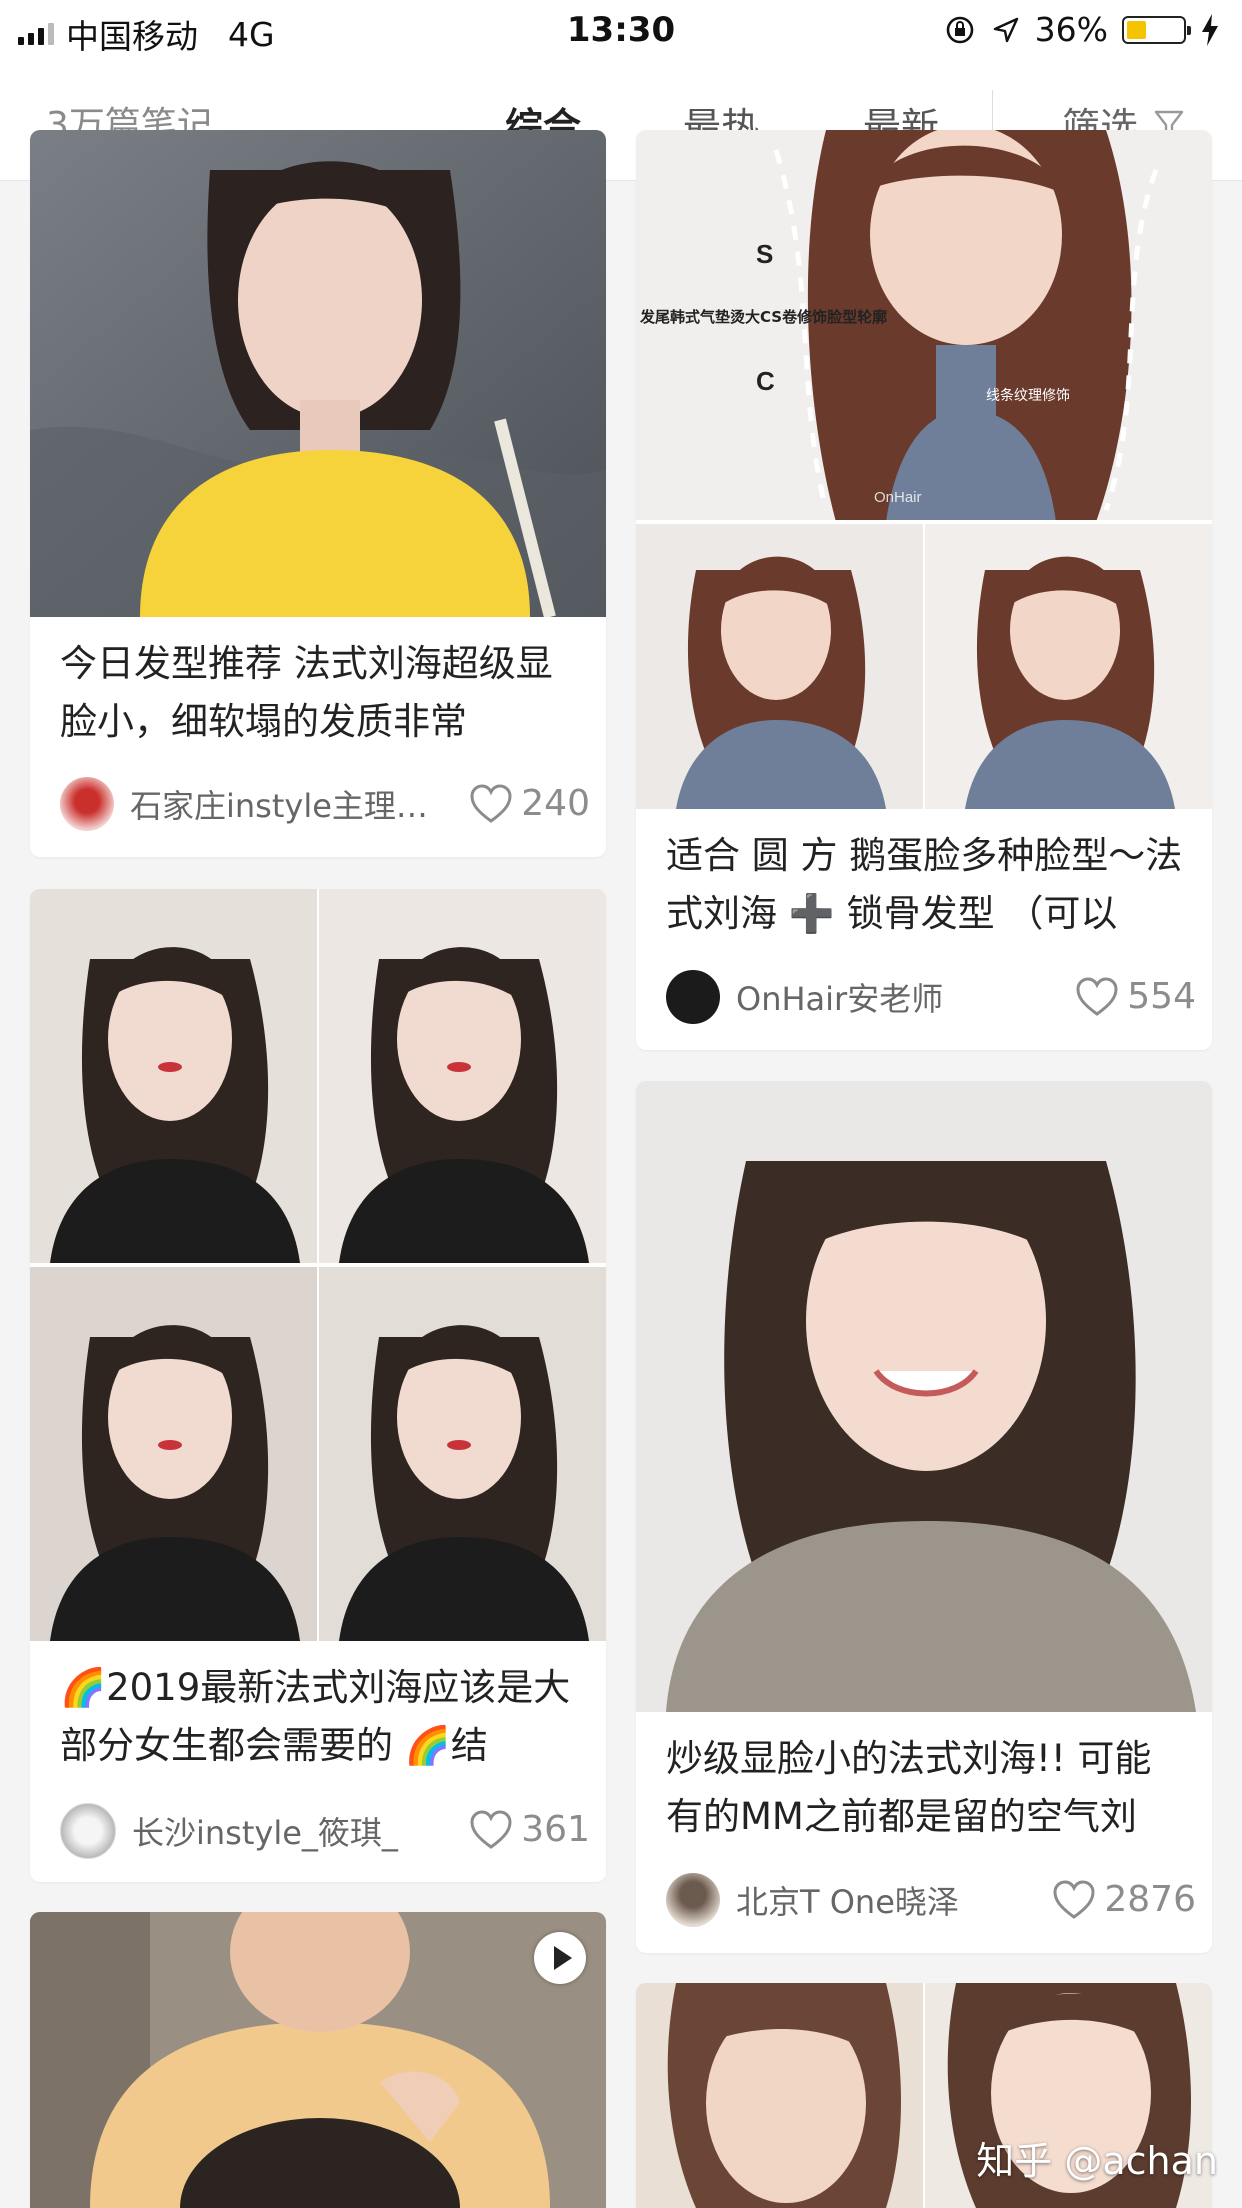  What do you see at coordinates (924, 469) in the screenshot?
I see `note-cover-image: S C 发尾韩式气垫烫大CS卷修饰脸型轮廓 线条纹理修饰 OnHair` at bounding box center [924, 469].